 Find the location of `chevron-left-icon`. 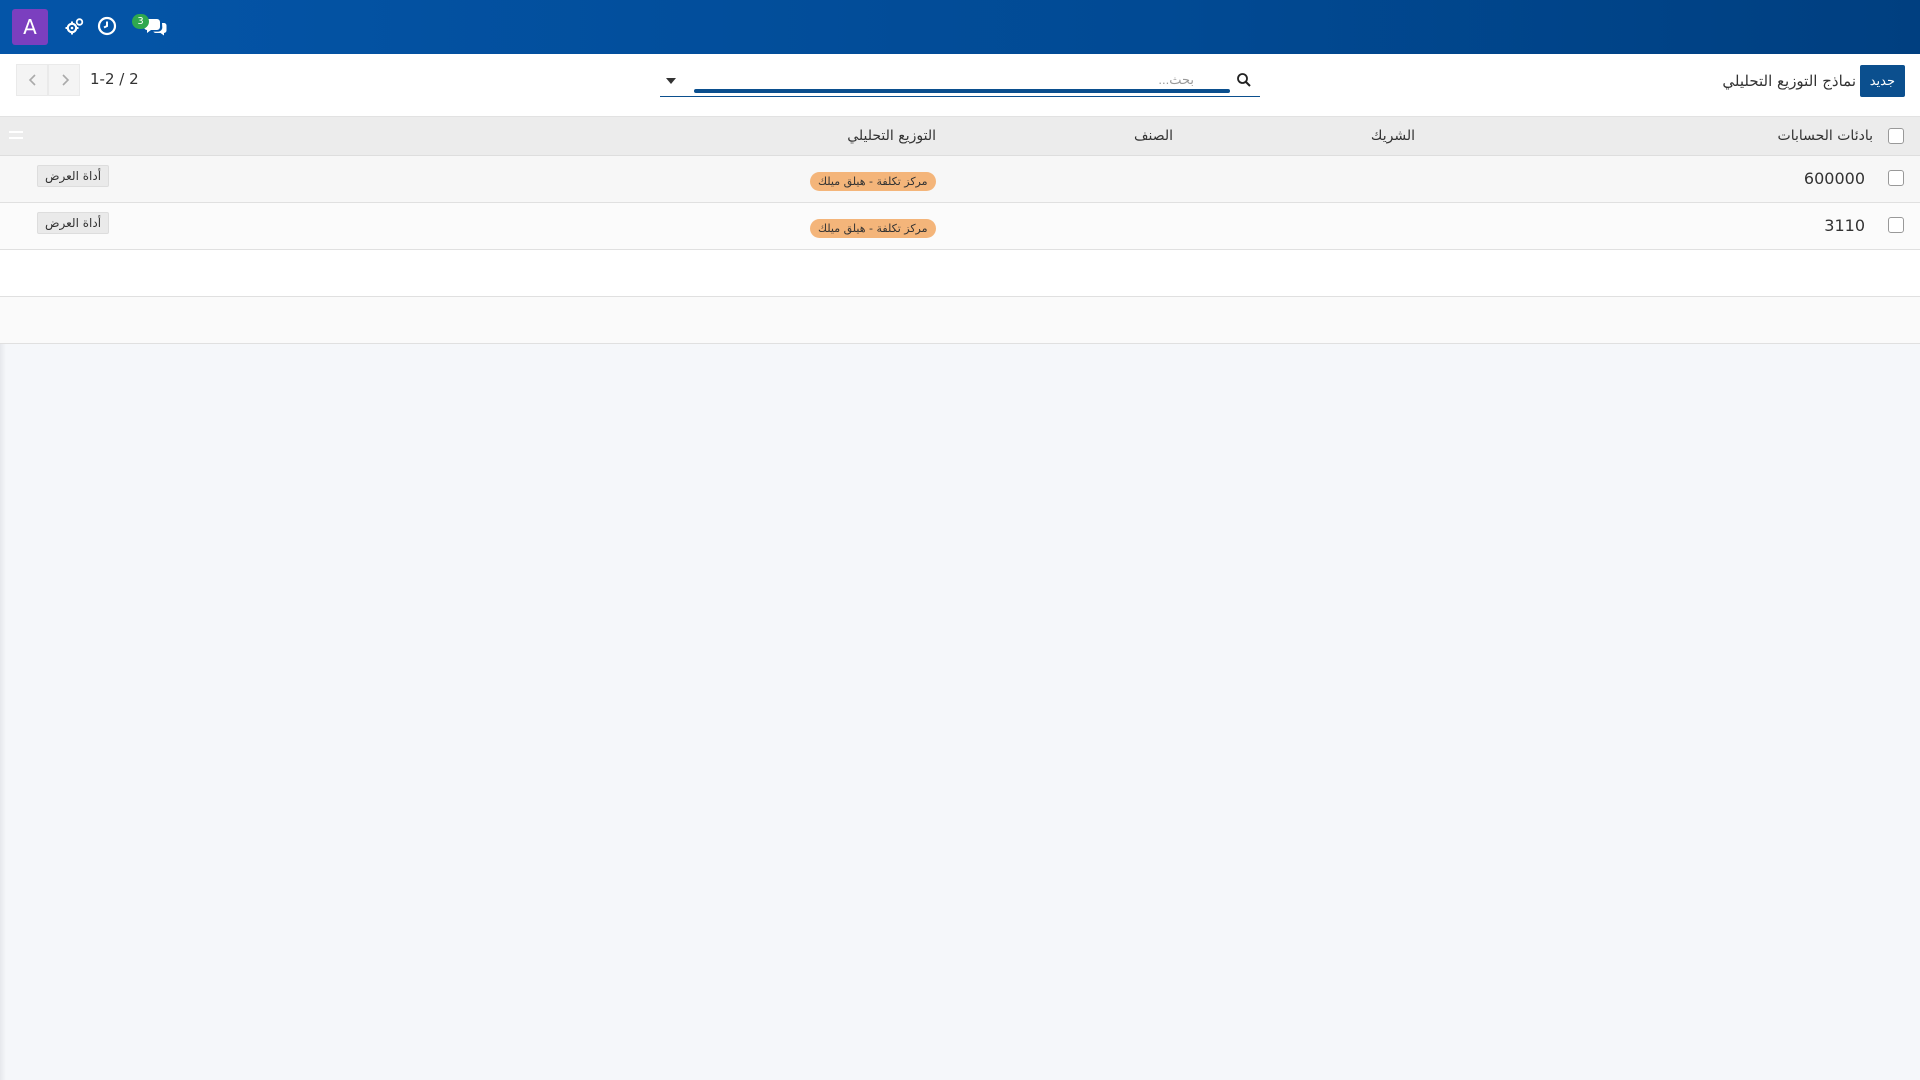

chevron-left-icon is located at coordinates (32, 80).